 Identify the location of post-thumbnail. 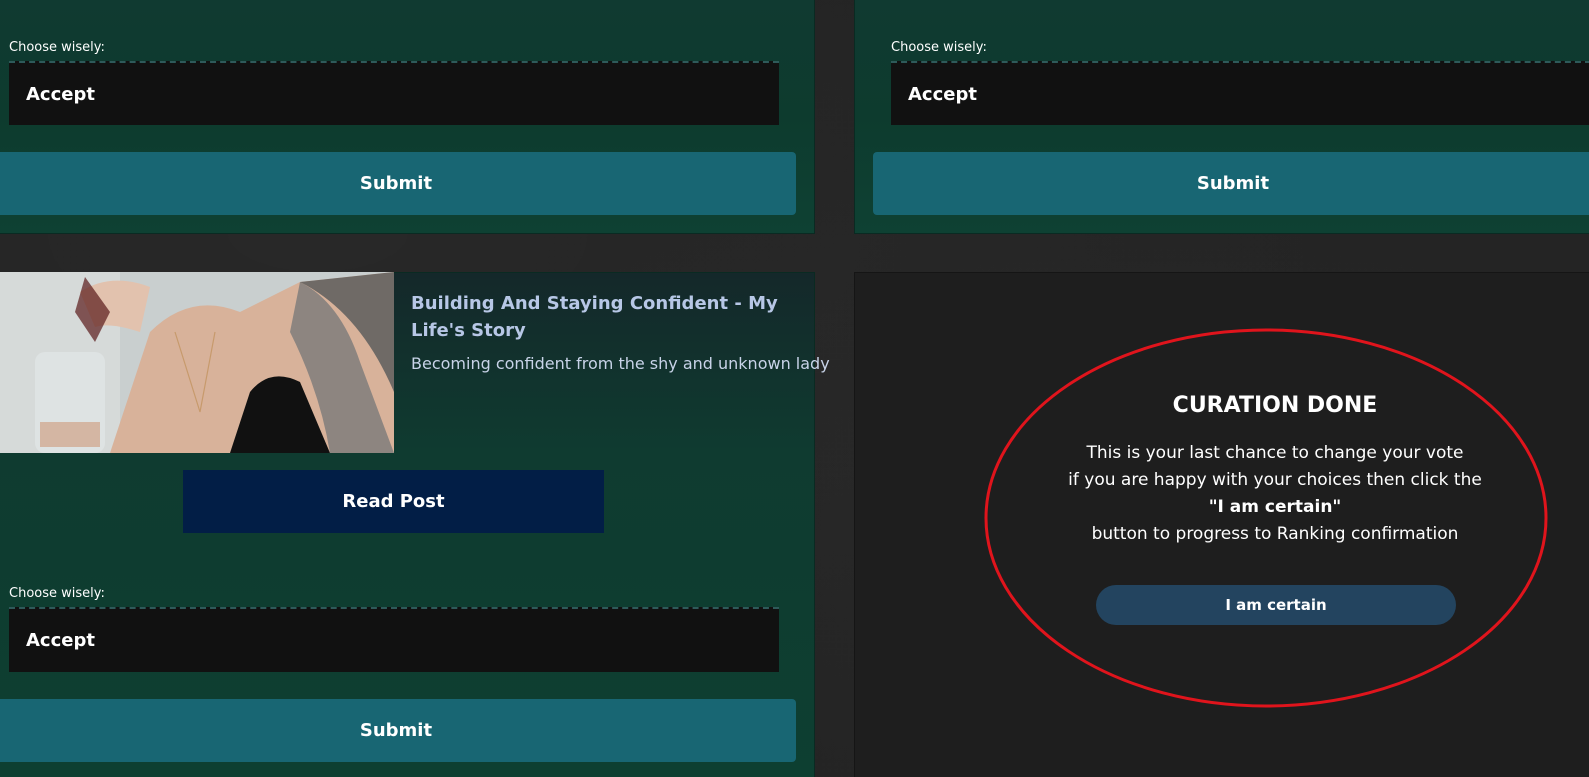
(197, 362).